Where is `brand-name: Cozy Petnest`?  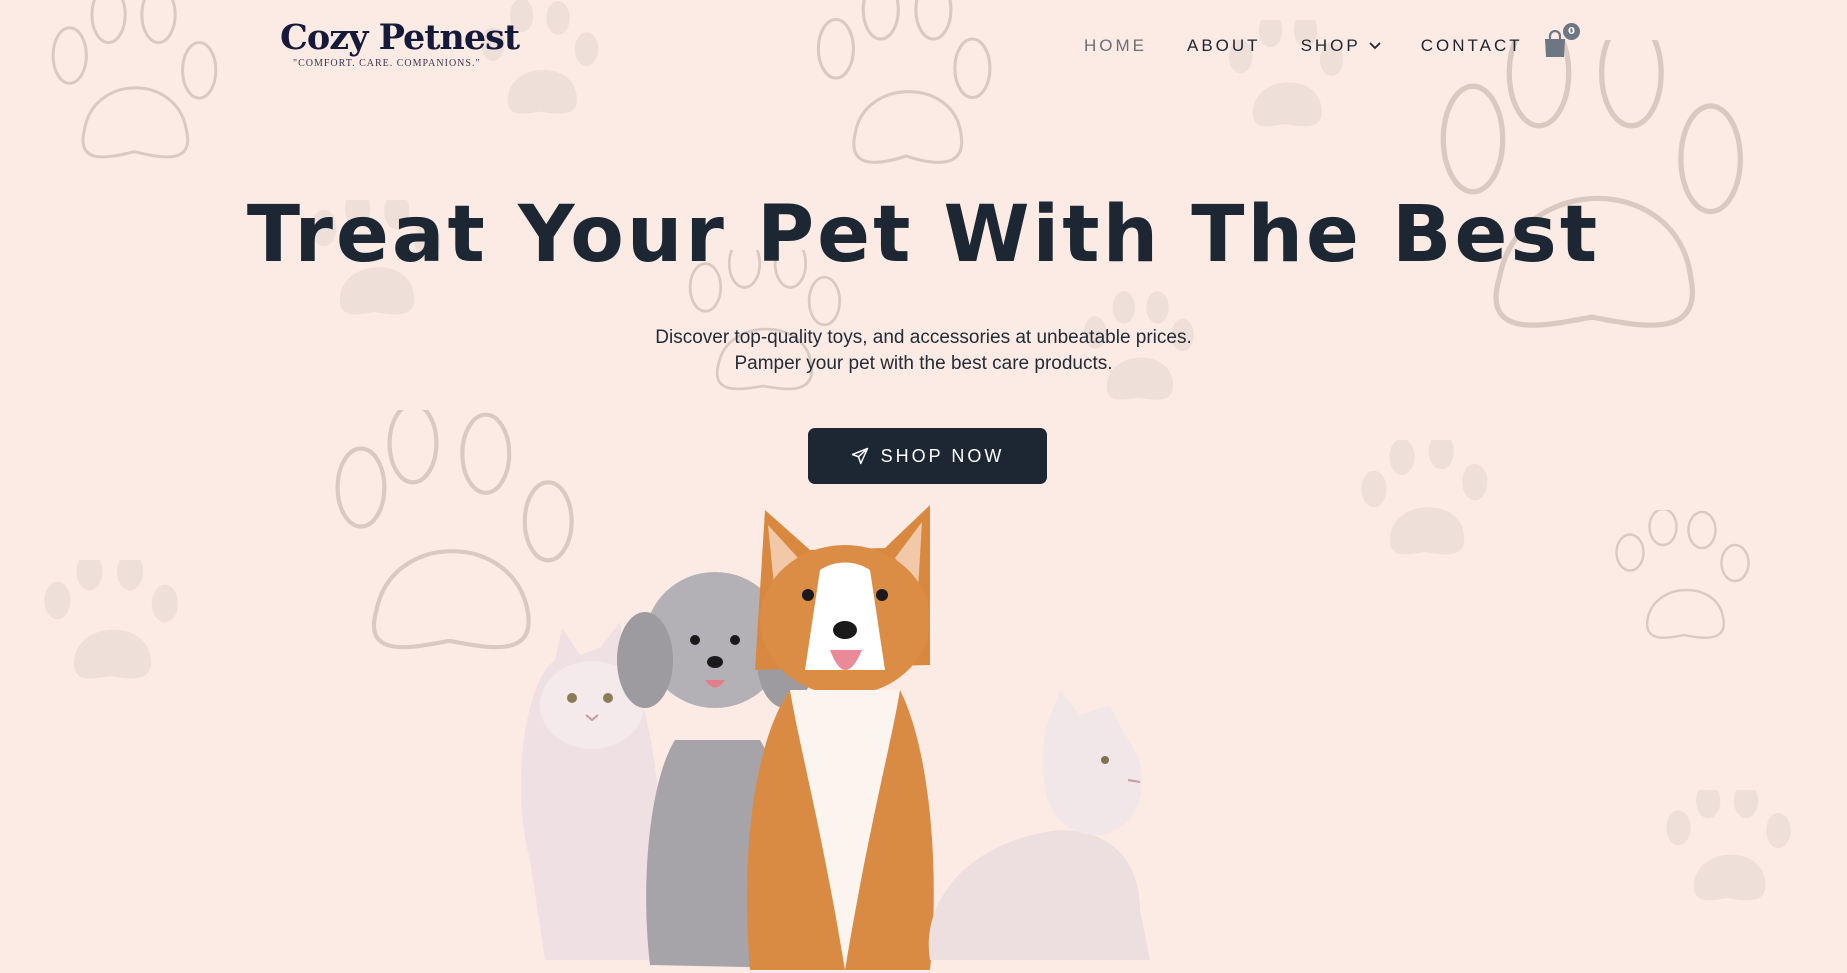 brand-name: Cozy Petnest is located at coordinates (400, 37).